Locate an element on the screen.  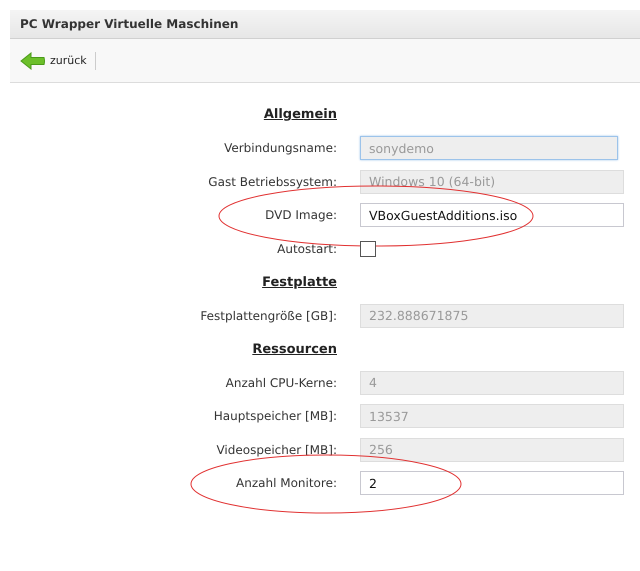
section-heading: Festplatte is located at coordinates (299, 282).